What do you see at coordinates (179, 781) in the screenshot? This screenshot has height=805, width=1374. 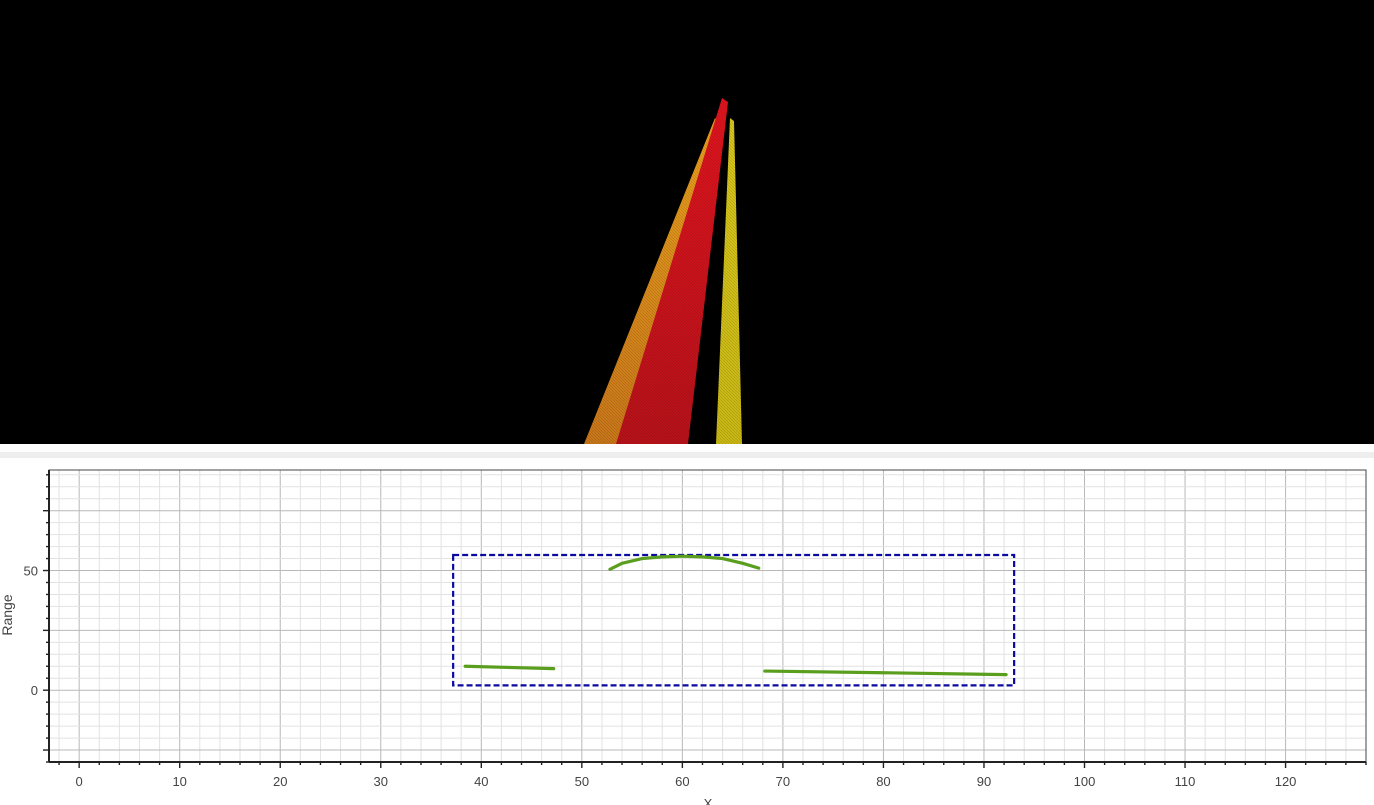 I see `x-tick-label: 10` at bounding box center [179, 781].